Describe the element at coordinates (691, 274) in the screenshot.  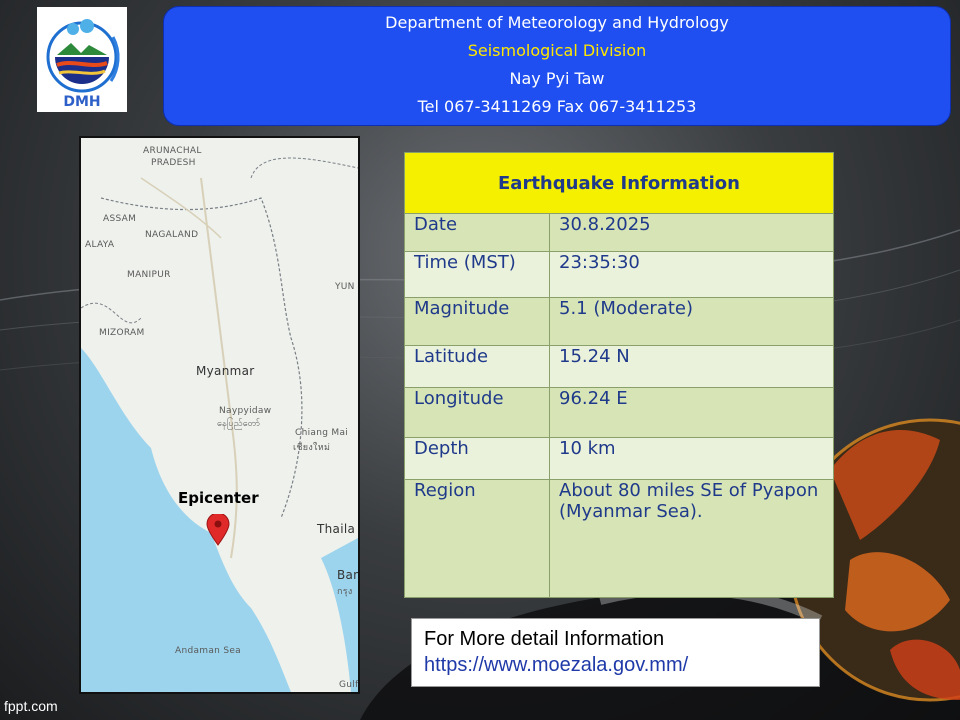
I see `row-value-time: 23:35:30` at that location.